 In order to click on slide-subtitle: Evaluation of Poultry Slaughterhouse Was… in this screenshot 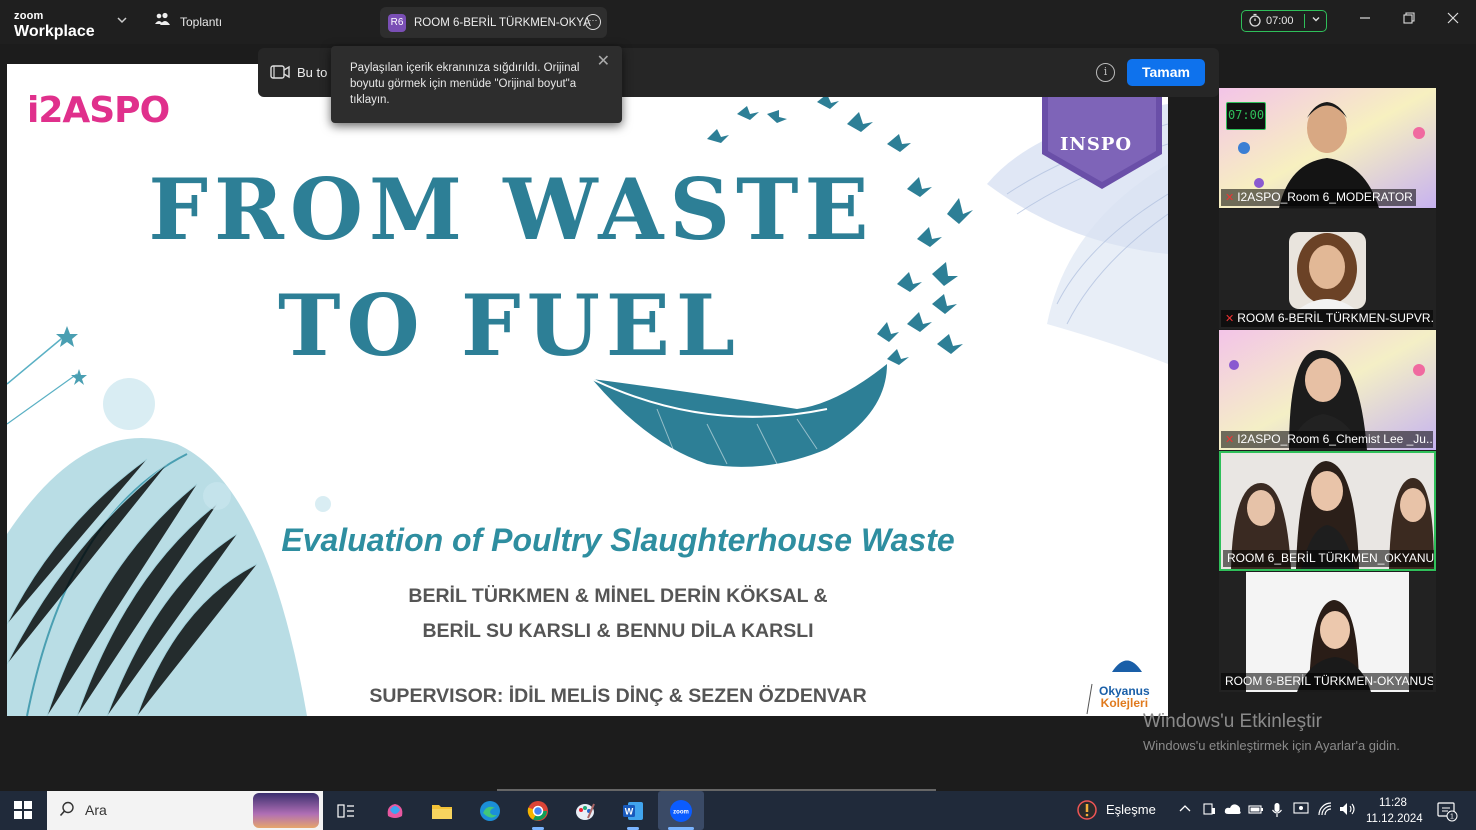, I will do `click(618, 540)`.